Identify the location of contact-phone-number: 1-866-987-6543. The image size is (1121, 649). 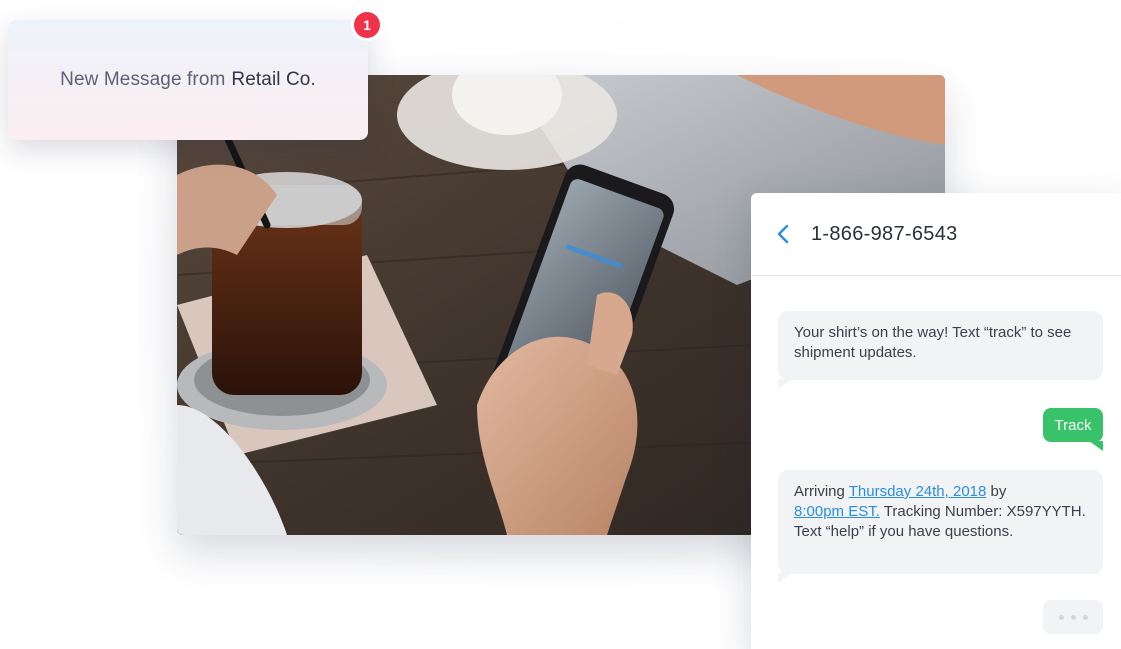
(884, 233).